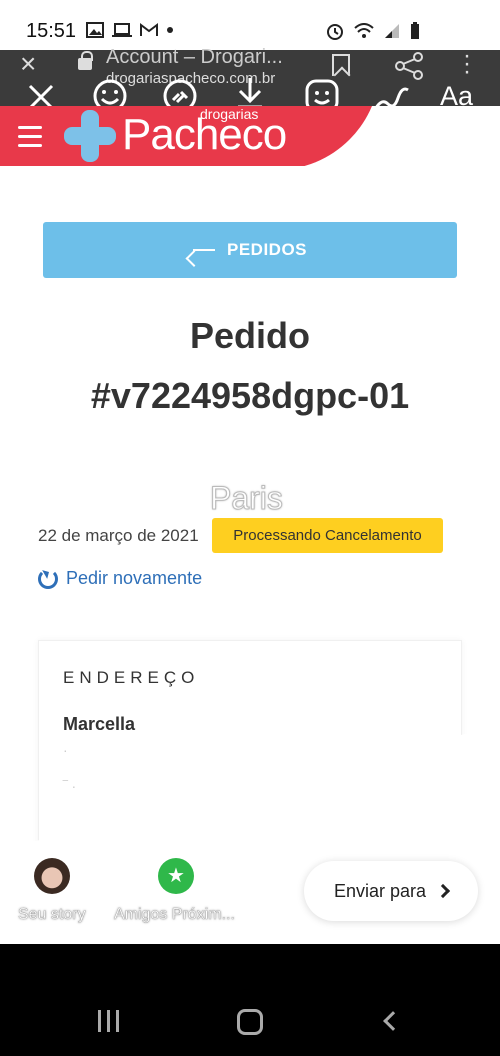  What do you see at coordinates (52, 915) in the screenshot?
I see `your-story-label: Seu story` at bounding box center [52, 915].